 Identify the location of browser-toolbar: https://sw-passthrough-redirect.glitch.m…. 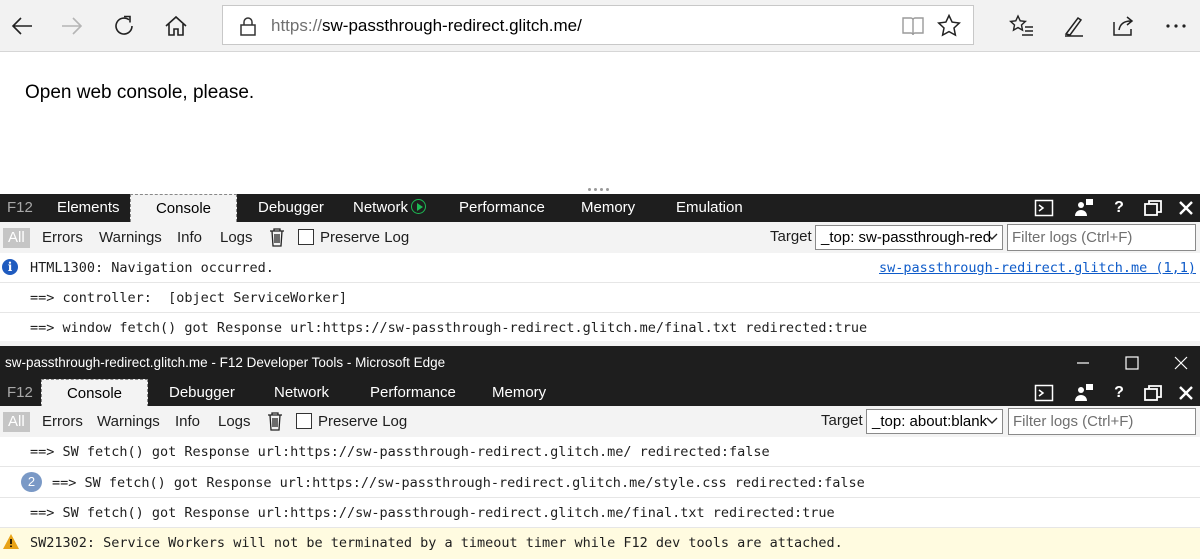
(600, 26).